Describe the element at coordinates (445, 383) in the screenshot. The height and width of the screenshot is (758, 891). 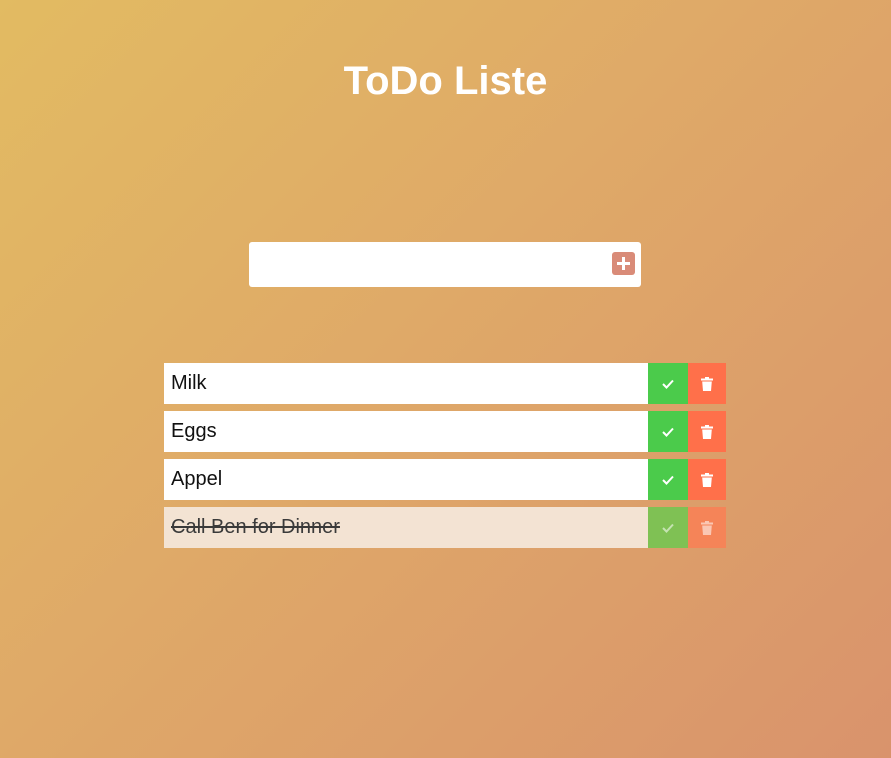
I see `todo-item: Milk` at that location.